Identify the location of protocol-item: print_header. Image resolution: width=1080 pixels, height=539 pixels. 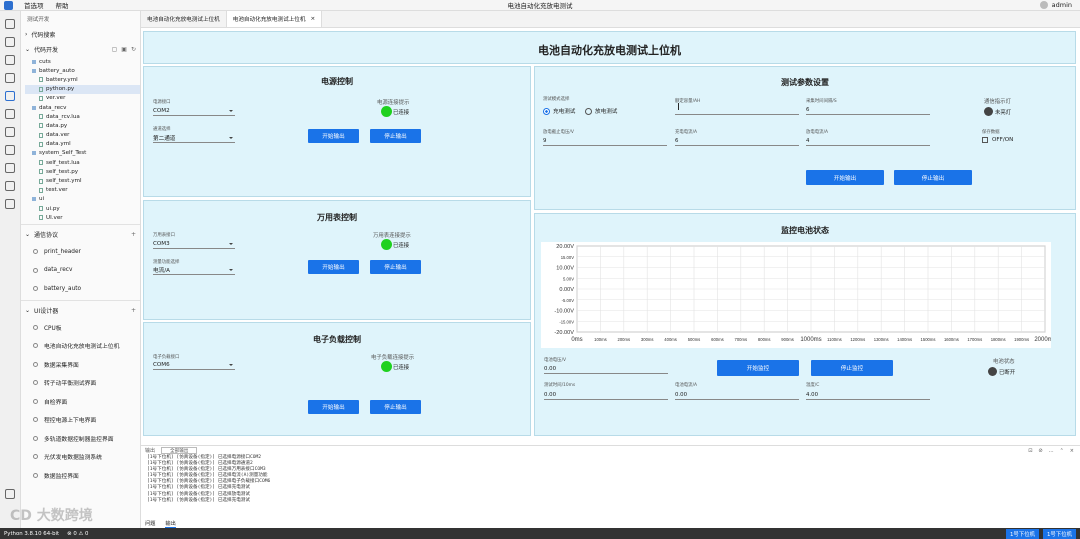
(80, 251).